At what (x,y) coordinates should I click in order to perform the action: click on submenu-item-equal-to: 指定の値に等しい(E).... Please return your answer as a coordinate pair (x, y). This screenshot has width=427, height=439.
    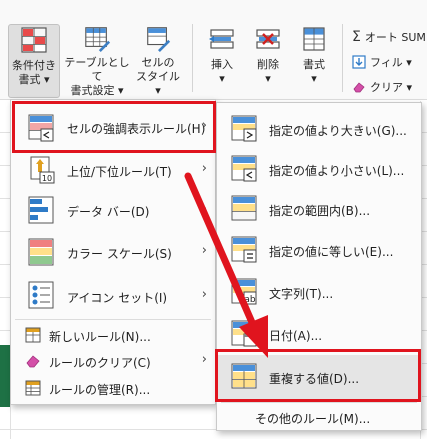
    Looking at the image, I should click on (319, 250).